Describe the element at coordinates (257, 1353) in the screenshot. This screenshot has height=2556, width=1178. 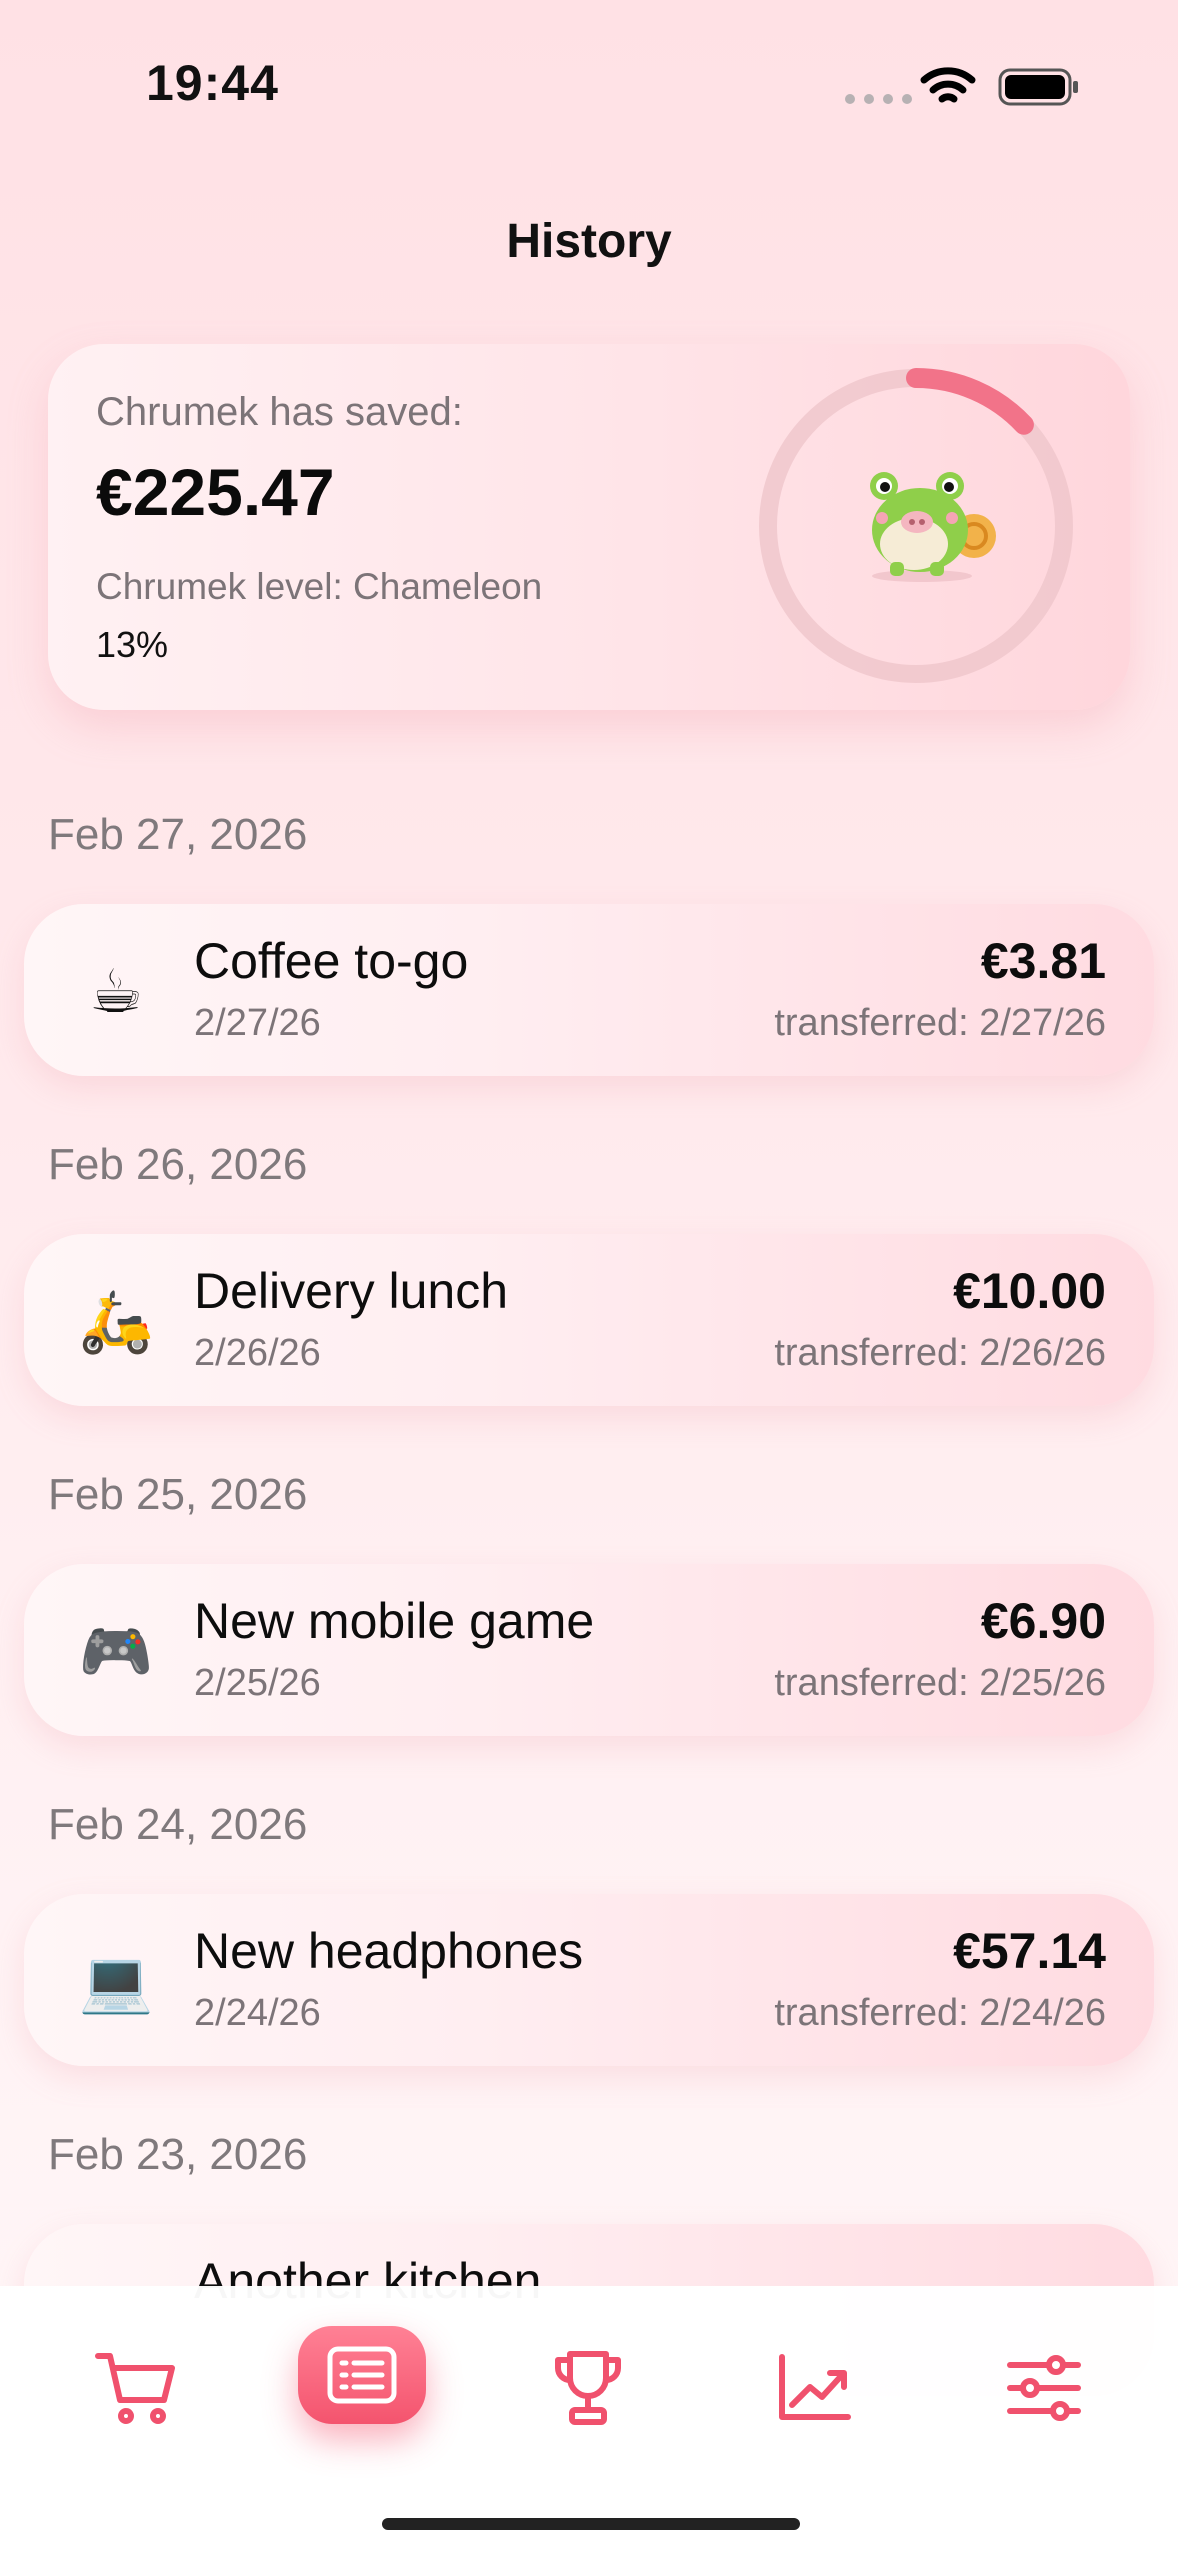
I see `entry-date: 2/26/26` at that location.